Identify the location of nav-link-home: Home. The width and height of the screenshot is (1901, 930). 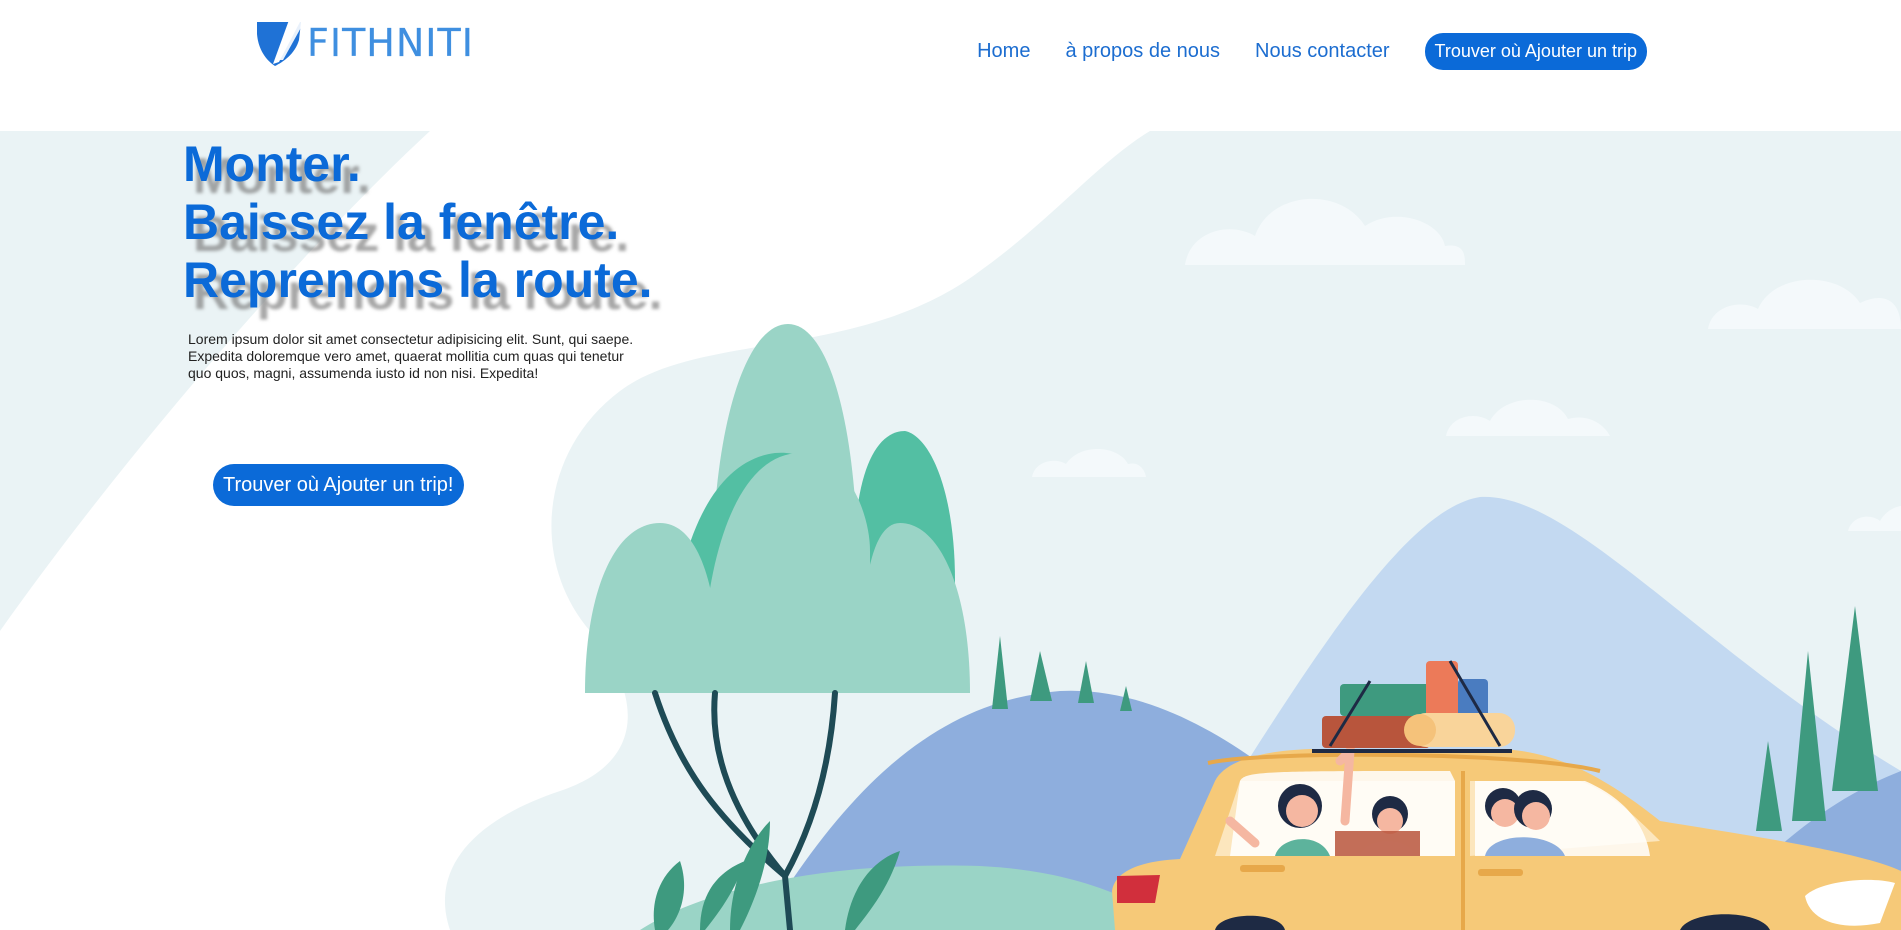
(1003, 51).